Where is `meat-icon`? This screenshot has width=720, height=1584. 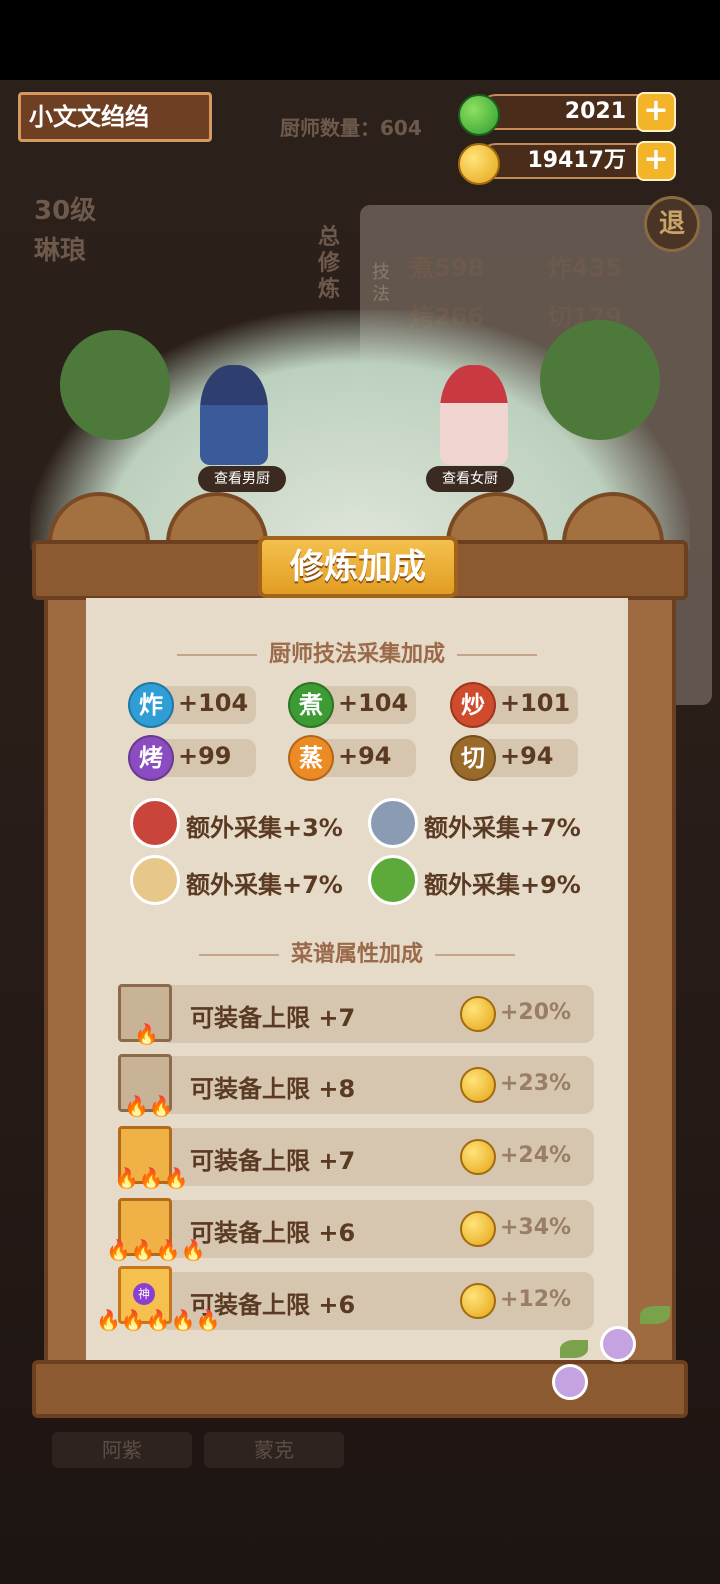
meat-icon is located at coordinates (155, 823).